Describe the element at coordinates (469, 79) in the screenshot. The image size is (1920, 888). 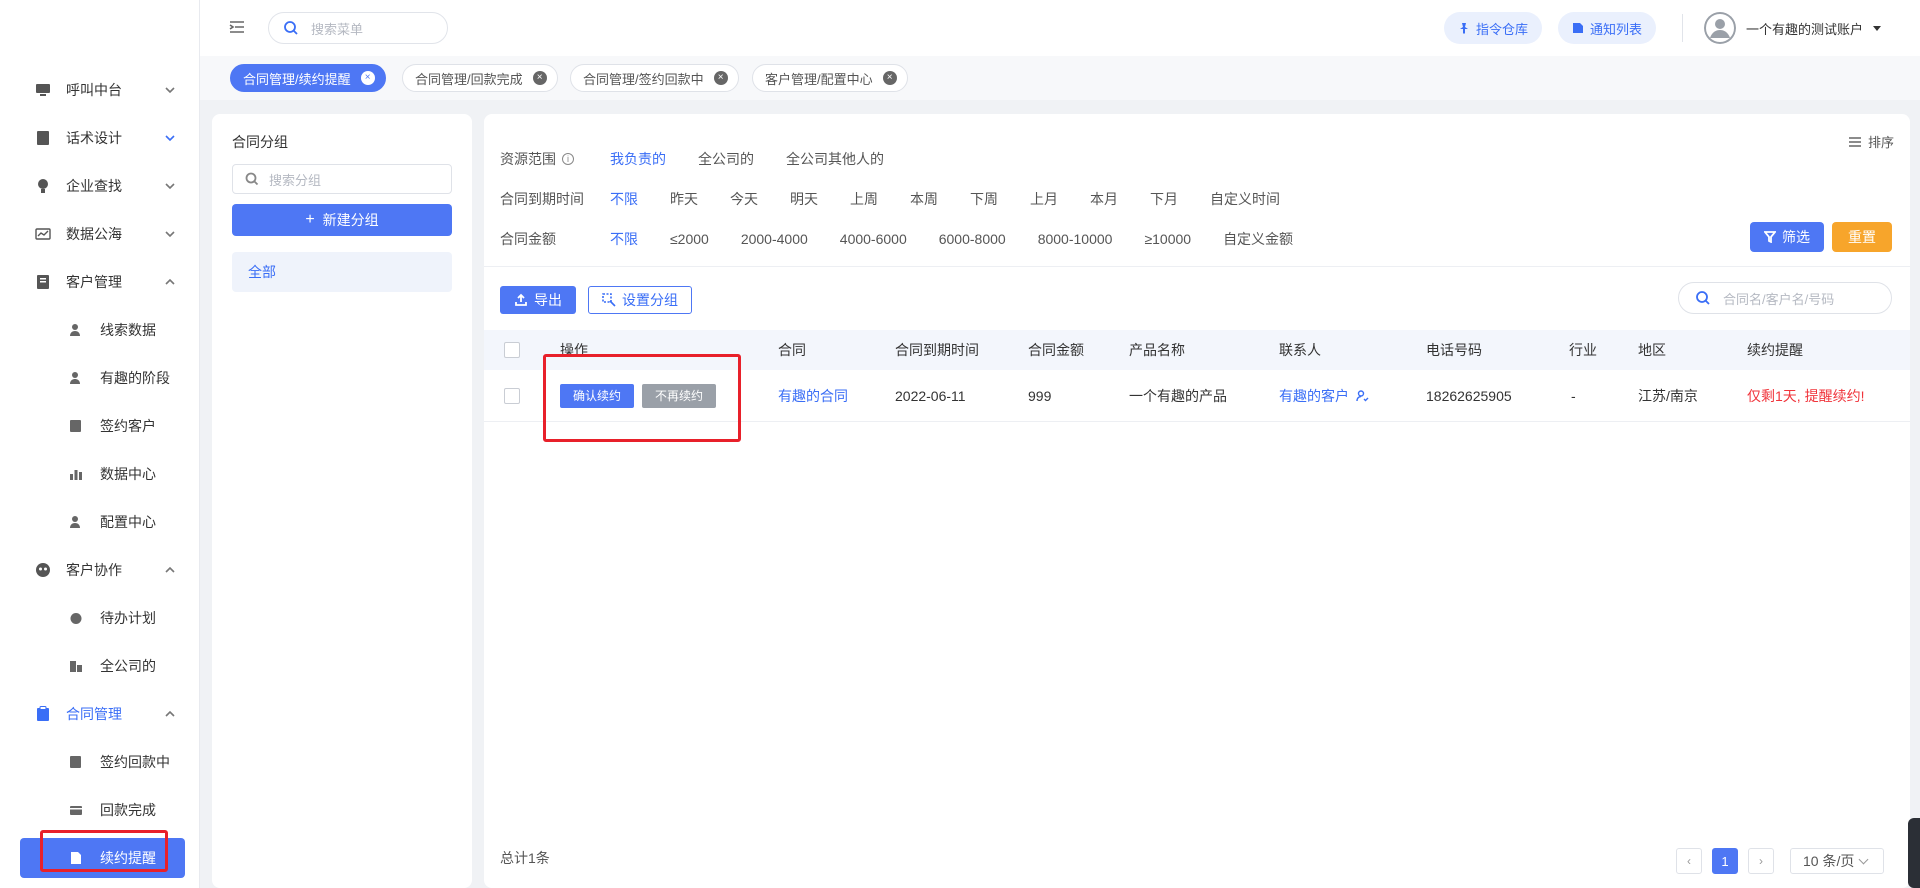
I see `tab-label: 合同管理/回款完成` at that location.